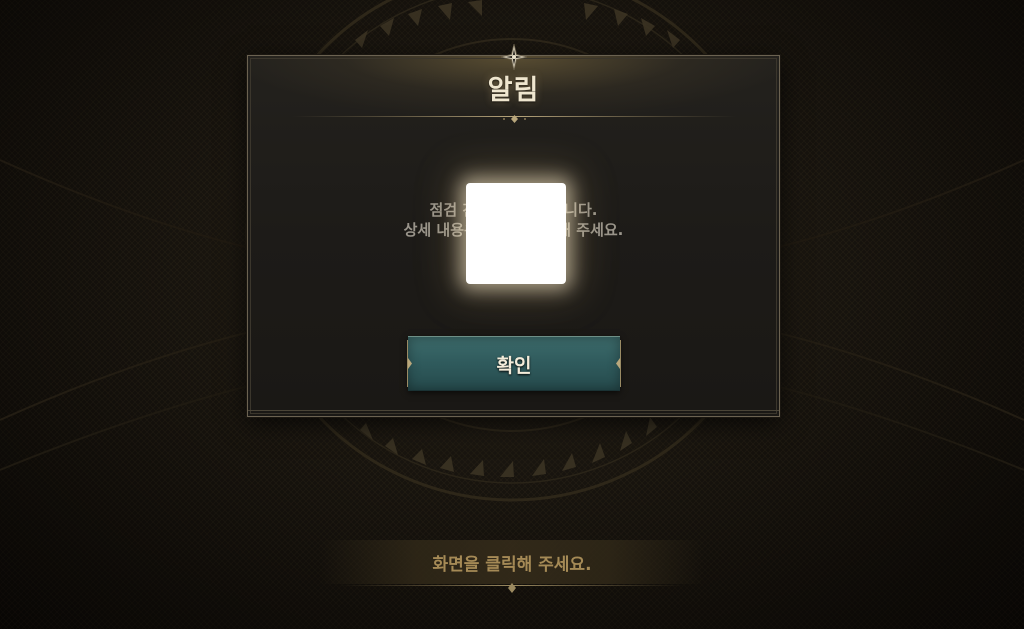 The image size is (1024, 629). I want to click on redaction-overlay, so click(516, 233).